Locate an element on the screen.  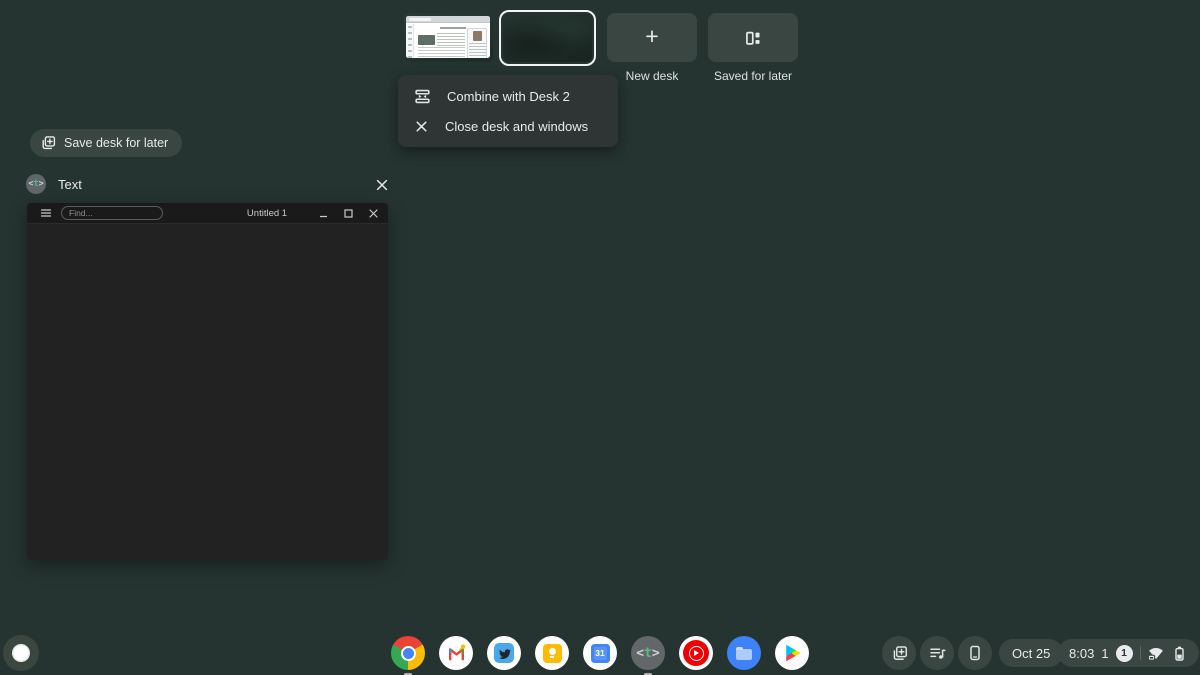
minimize-button is located at coordinates (323, 213).